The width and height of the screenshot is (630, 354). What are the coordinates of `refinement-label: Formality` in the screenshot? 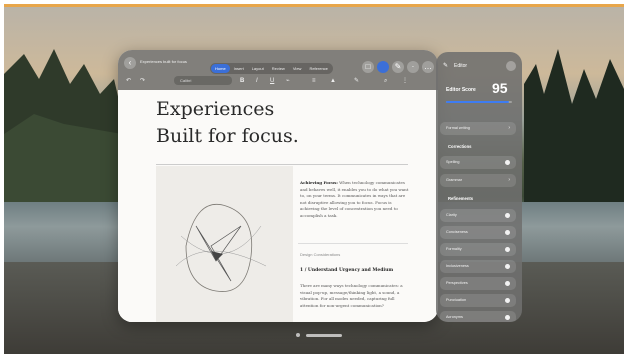 It's located at (454, 249).